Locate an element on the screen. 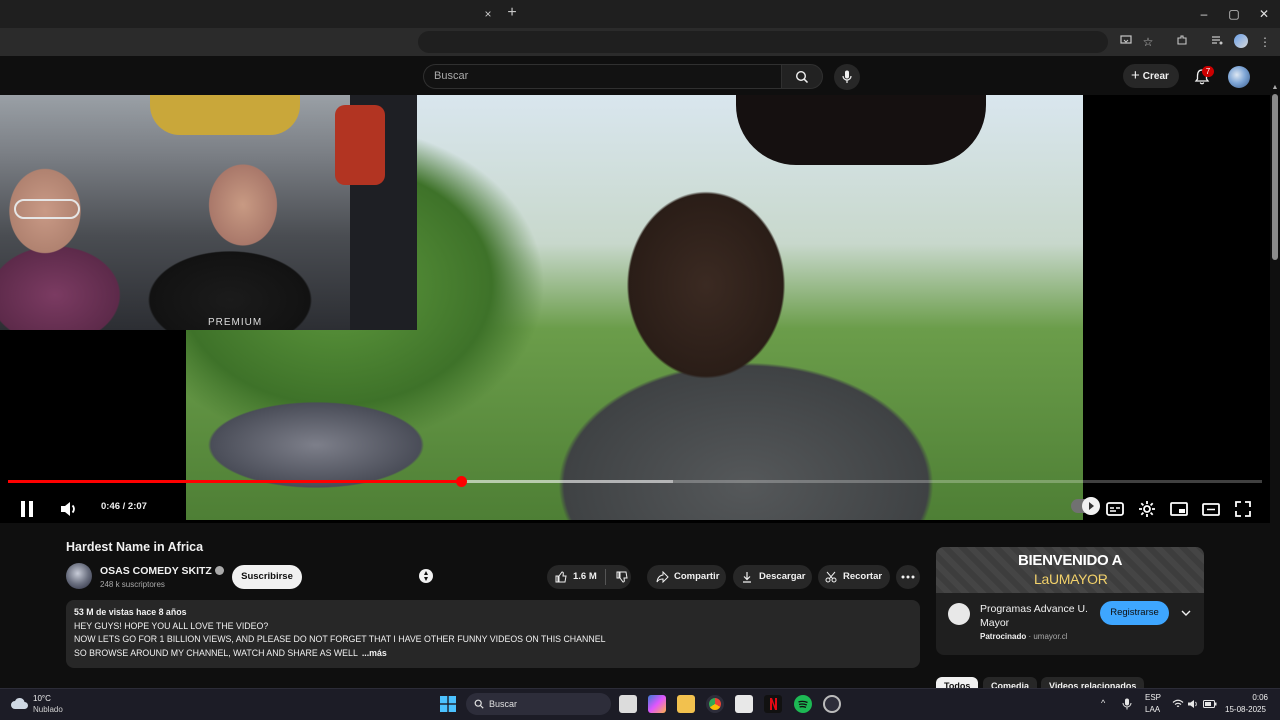 This screenshot has height=720, width=1280. create-label: Crear is located at coordinates (1155, 76).